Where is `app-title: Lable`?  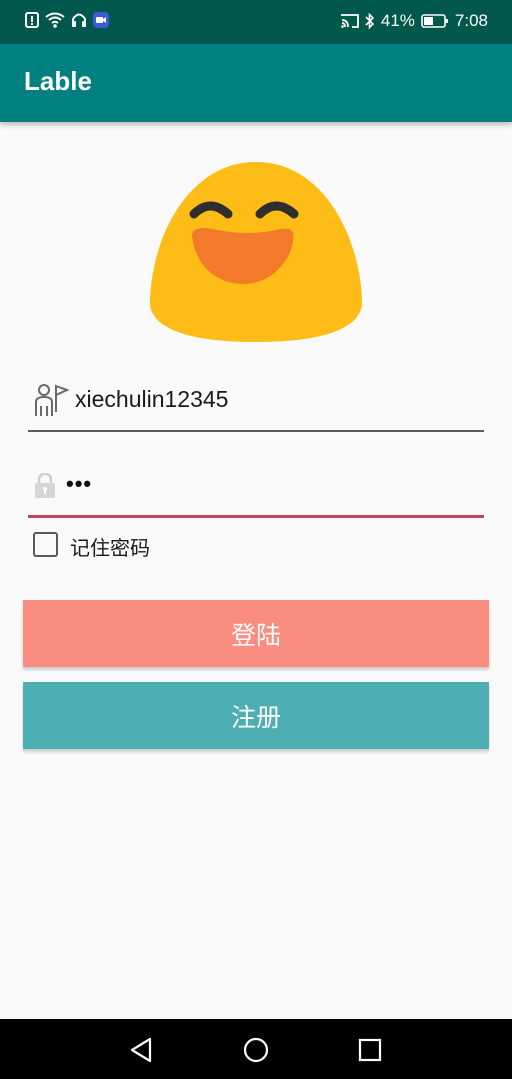 app-title: Lable is located at coordinates (58, 81).